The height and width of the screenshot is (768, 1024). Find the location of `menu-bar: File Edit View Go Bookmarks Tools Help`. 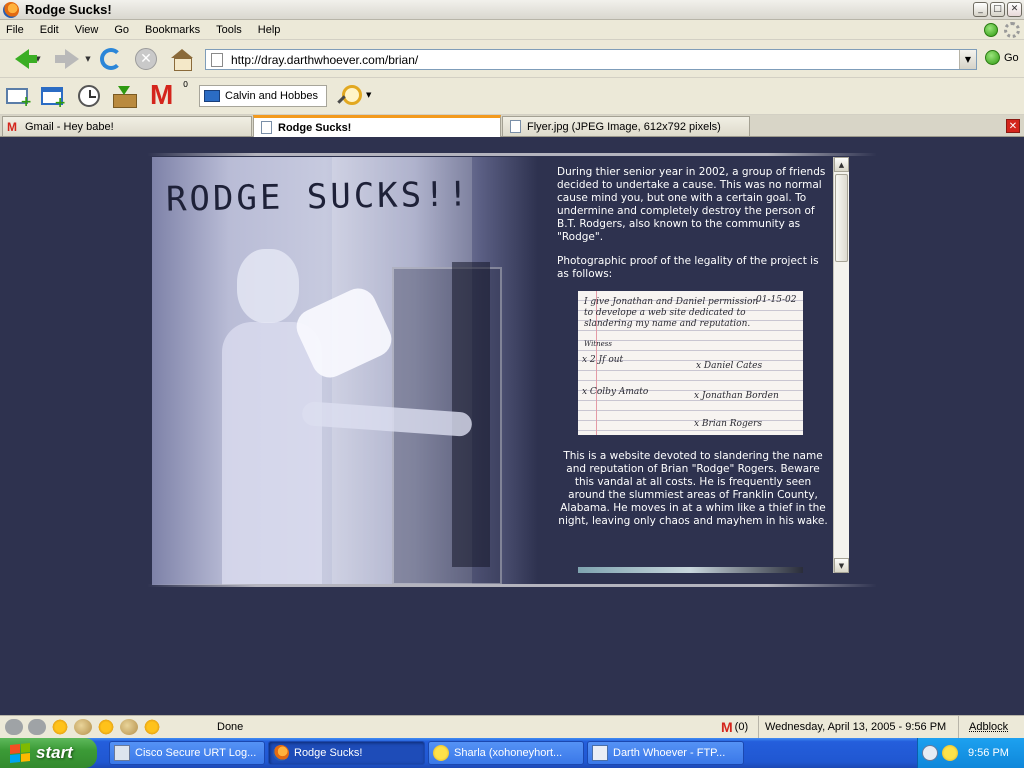

menu-bar: File Edit View Go Bookmarks Tools Help is located at coordinates (512, 30).